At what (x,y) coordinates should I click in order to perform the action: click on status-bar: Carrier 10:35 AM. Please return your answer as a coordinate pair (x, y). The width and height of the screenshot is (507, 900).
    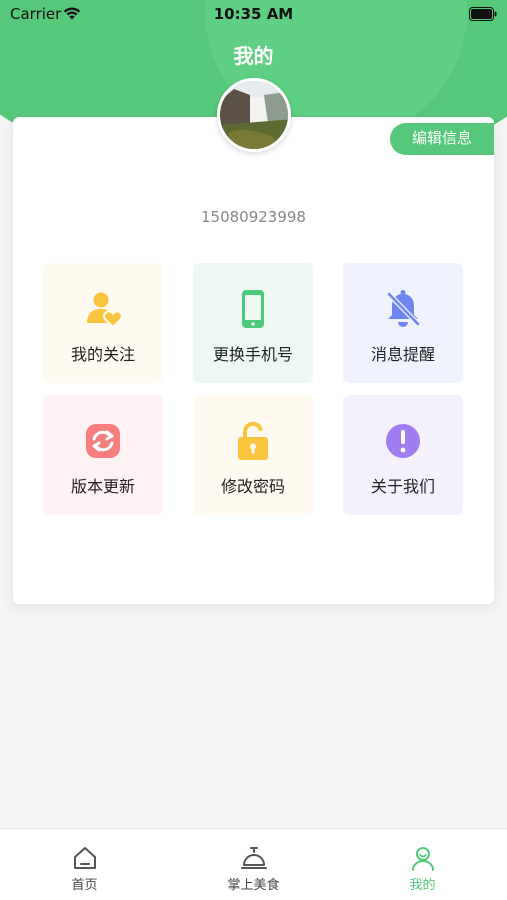
    Looking at the image, I should click on (253, 15).